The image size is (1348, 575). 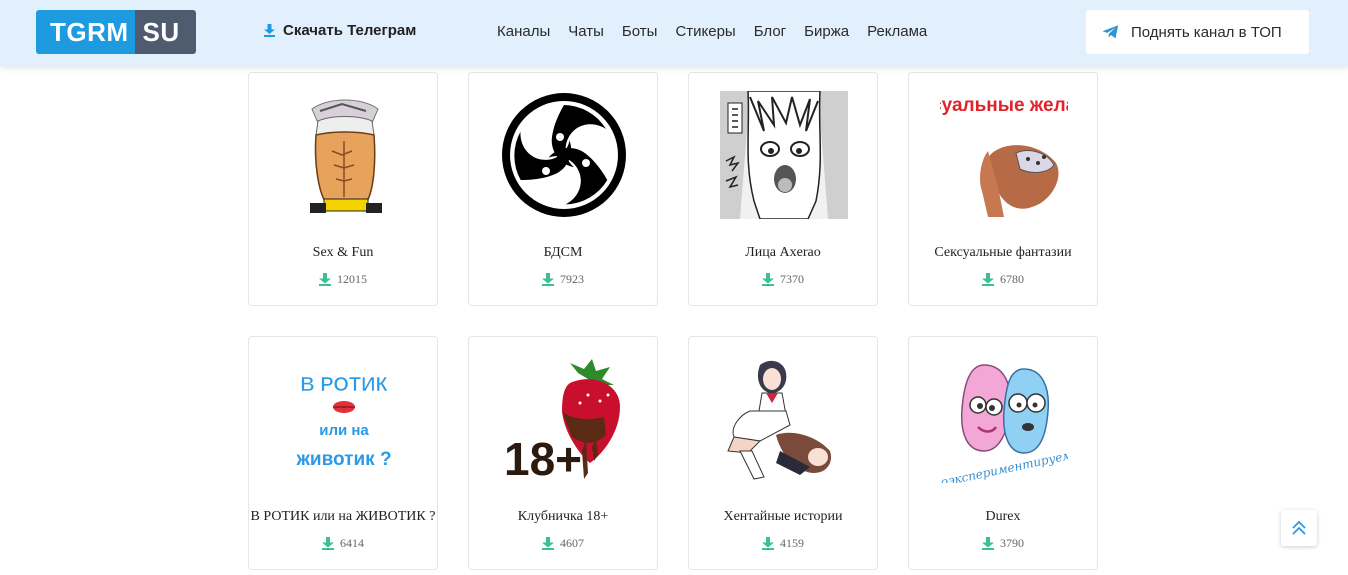 I want to click on strawberry-18-image: 18+, so click(x=562, y=421).